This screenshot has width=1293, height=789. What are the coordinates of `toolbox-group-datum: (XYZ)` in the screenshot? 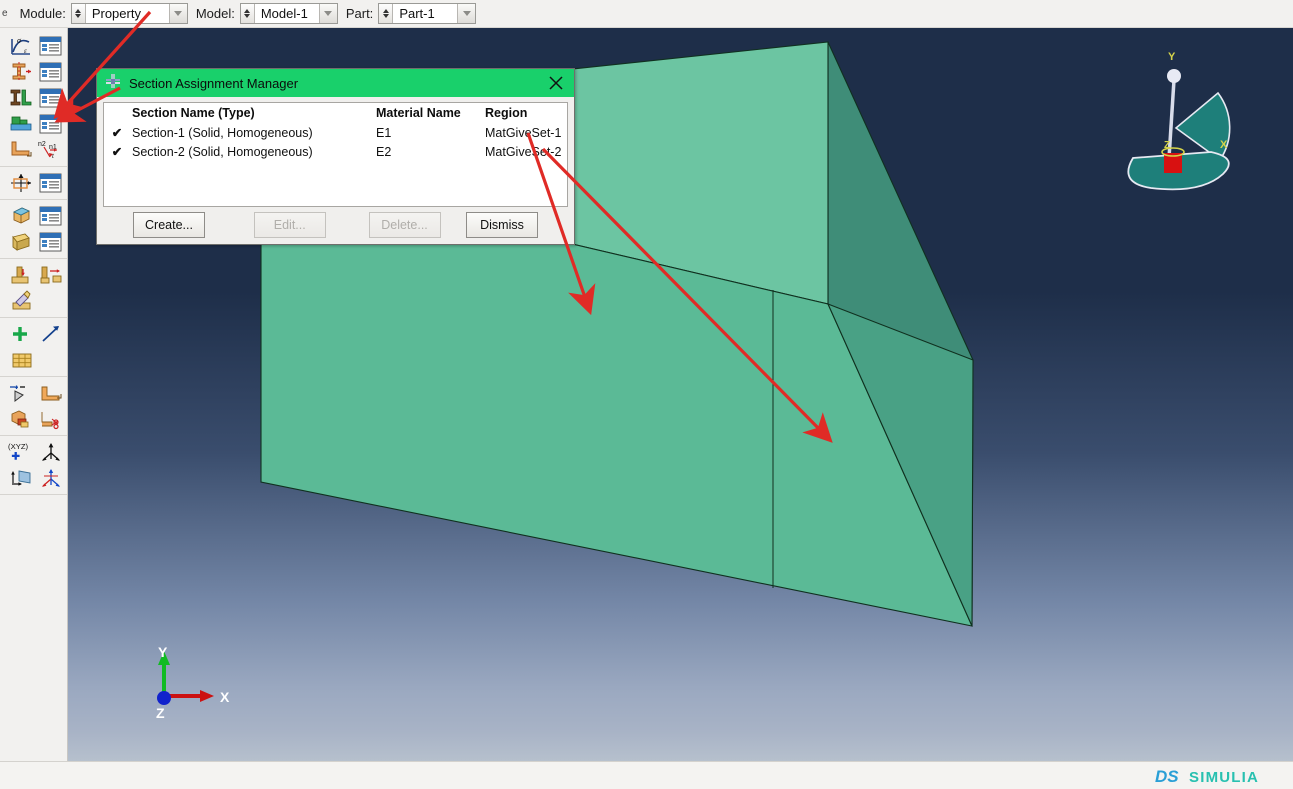 It's located at (33, 465).